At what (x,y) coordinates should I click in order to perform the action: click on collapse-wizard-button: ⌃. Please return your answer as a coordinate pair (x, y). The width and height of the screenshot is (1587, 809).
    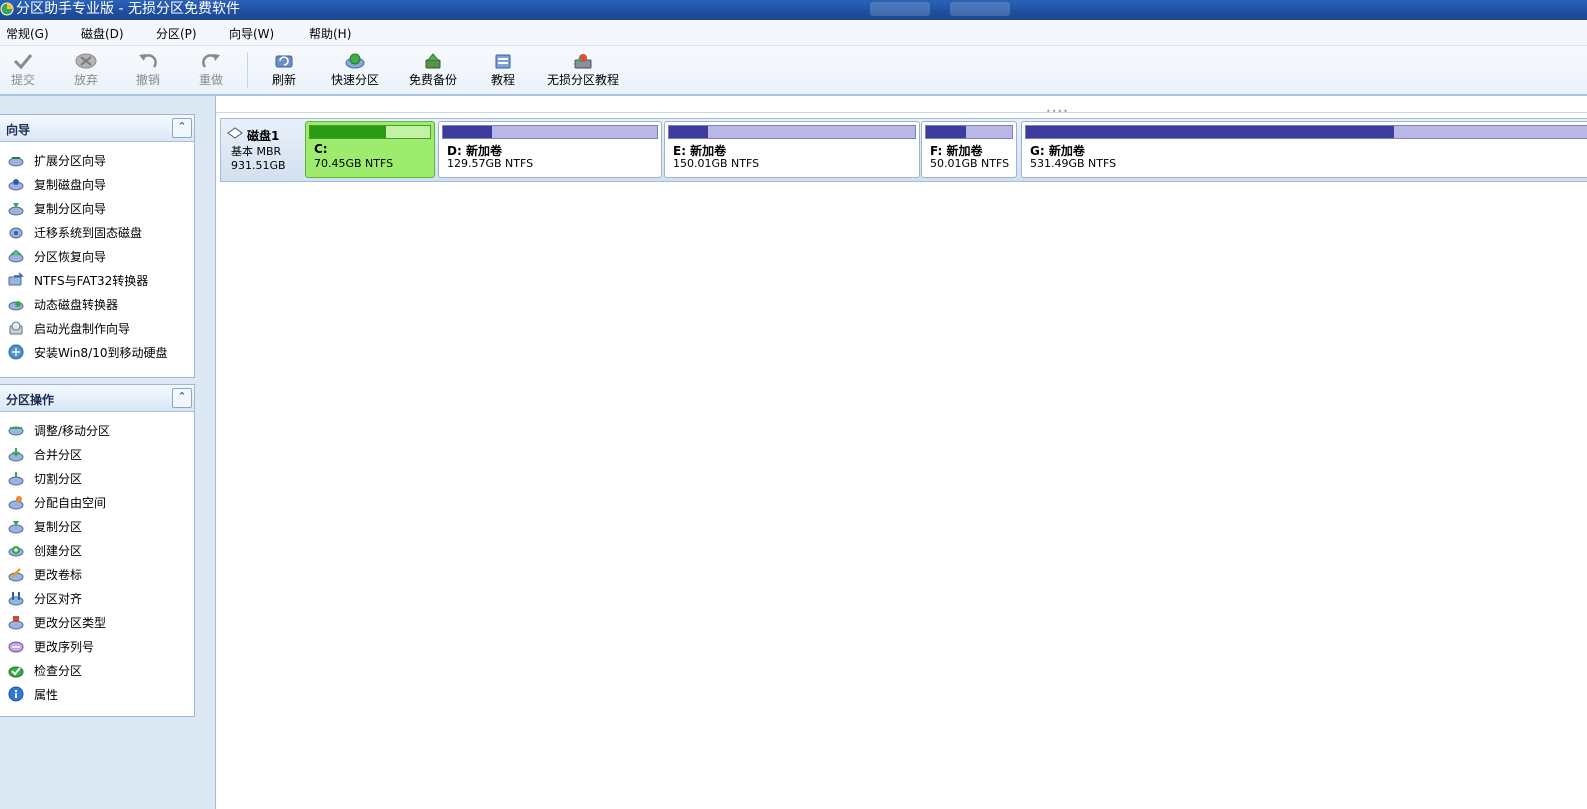
    Looking at the image, I should click on (182, 128).